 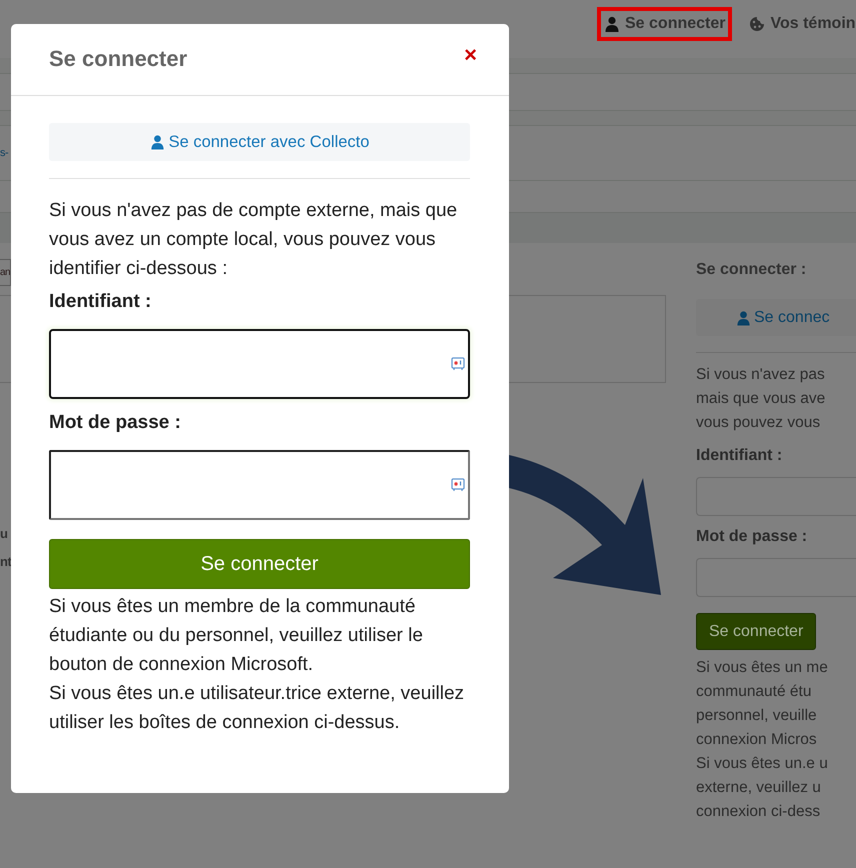 What do you see at coordinates (759, 423) in the screenshot?
I see `intro-text: vous pouvez vous` at bounding box center [759, 423].